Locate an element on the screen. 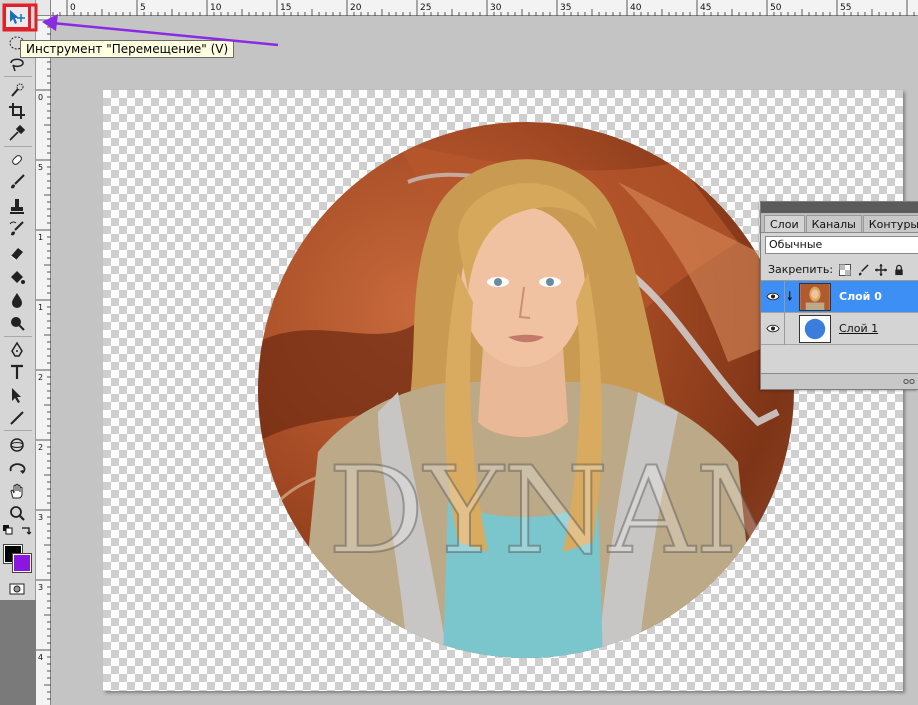 Image resolution: width=918 pixels, height=705 pixels. blend-mode-row: Обычные is located at coordinates (839, 246).